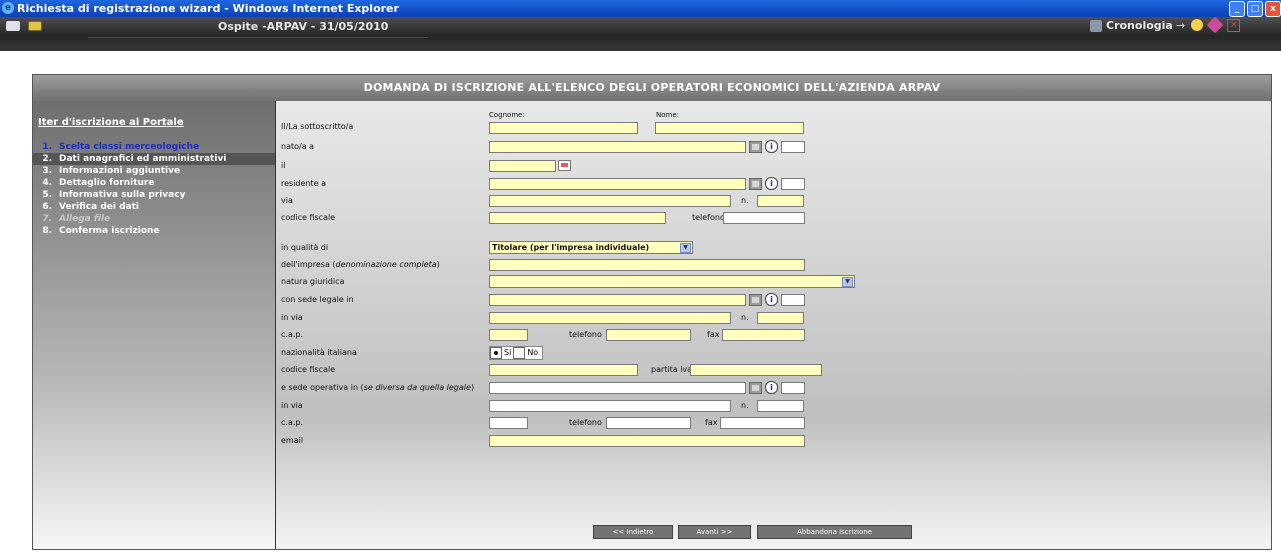  I want to click on op-telefono-input, so click(648, 423).